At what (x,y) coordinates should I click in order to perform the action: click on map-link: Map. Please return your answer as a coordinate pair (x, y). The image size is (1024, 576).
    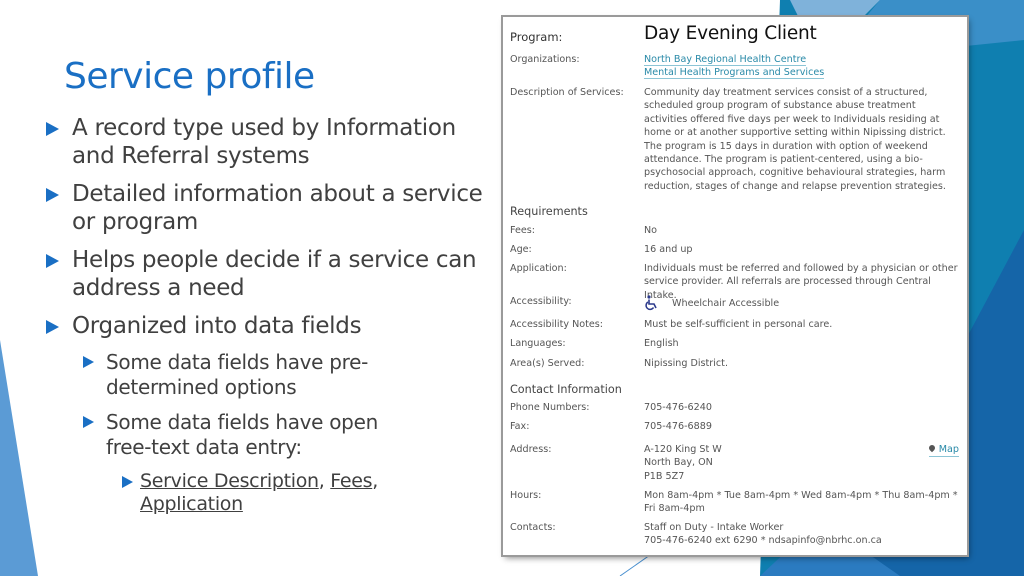
    Looking at the image, I should click on (943, 450).